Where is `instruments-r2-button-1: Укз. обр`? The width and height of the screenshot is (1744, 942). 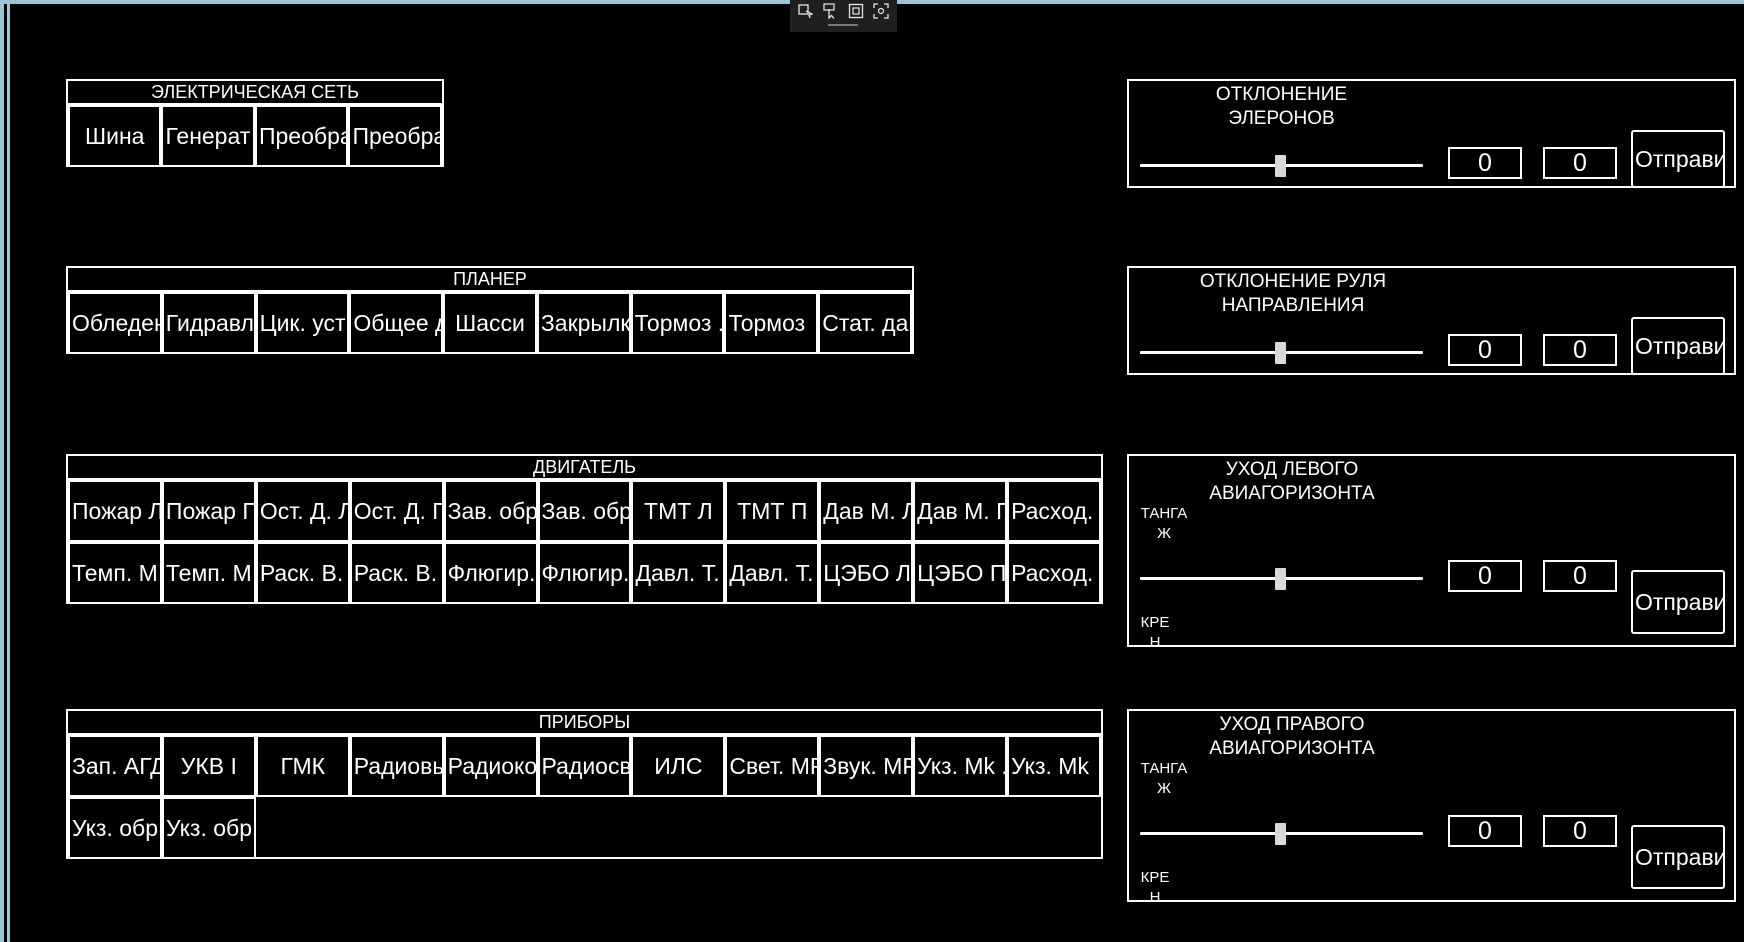 instruments-r2-button-1: Укз. обр is located at coordinates (115, 828).